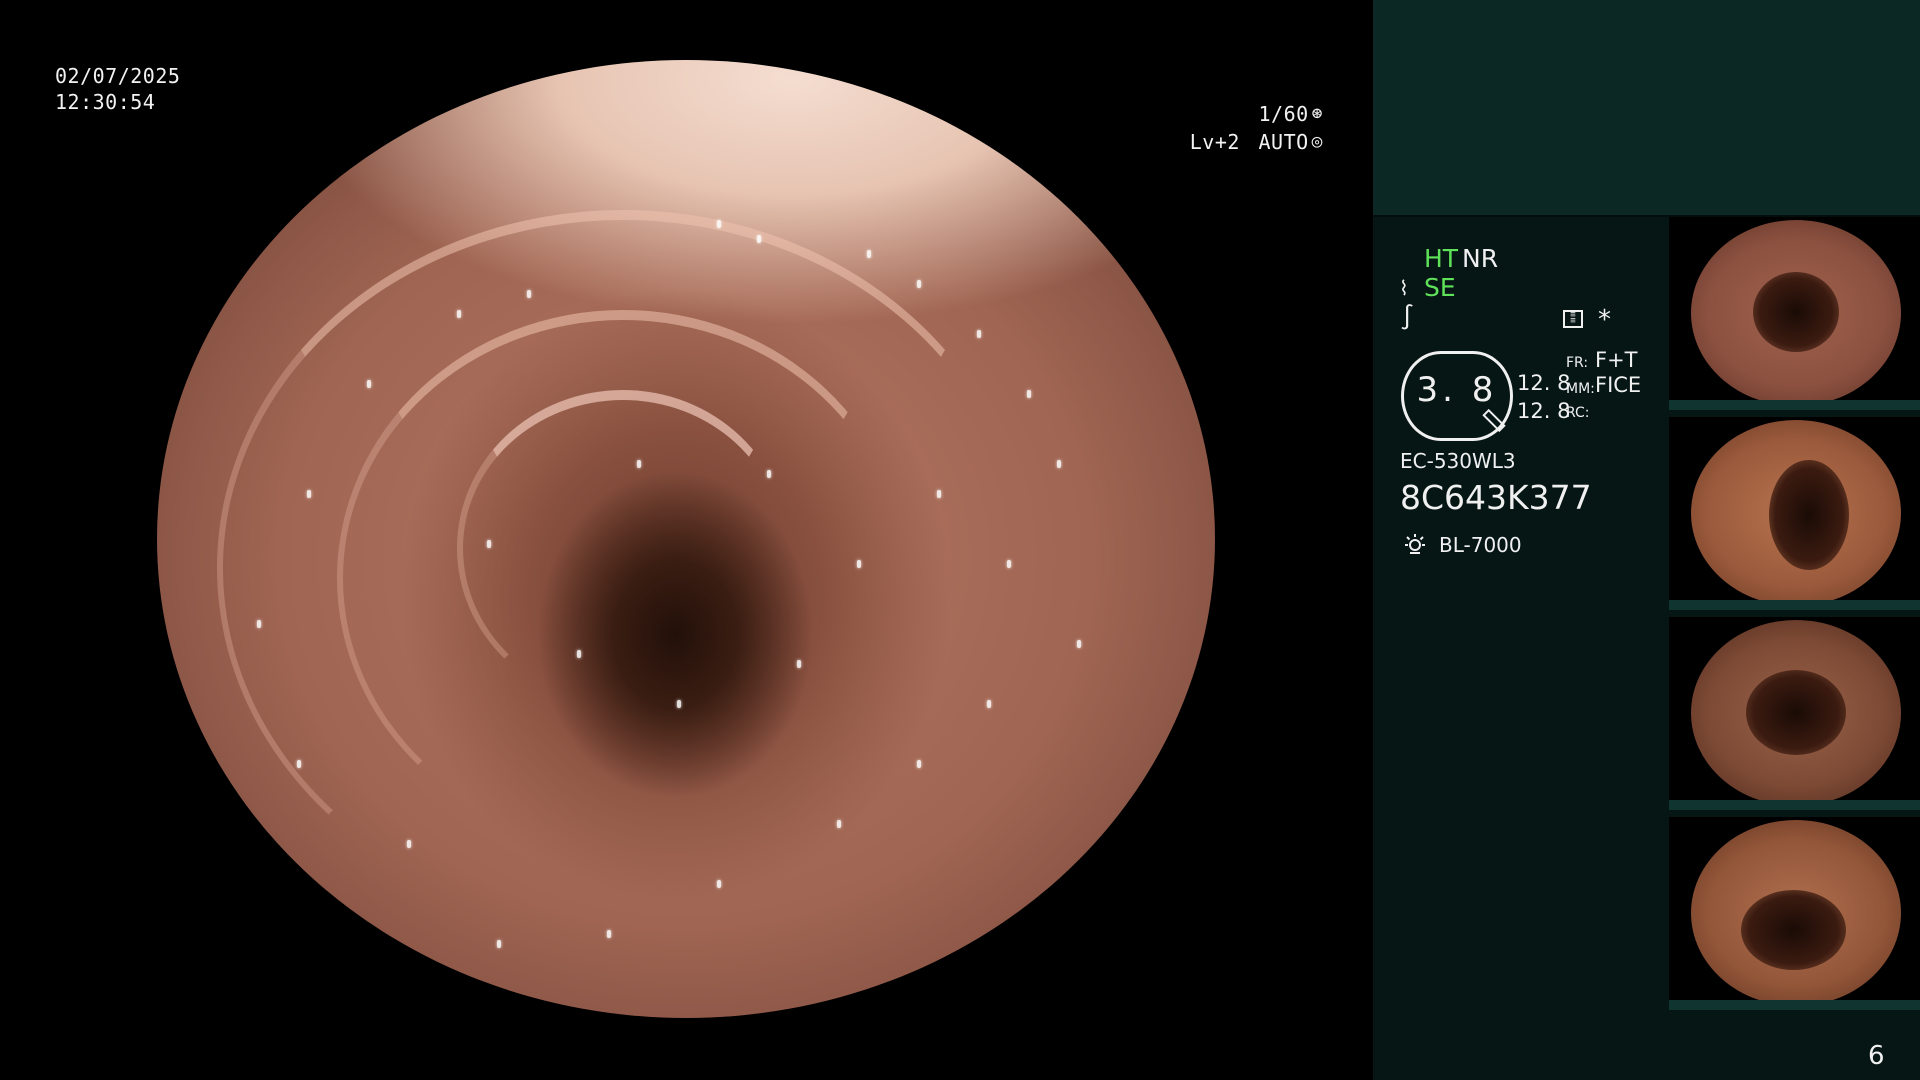 Image resolution: width=1920 pixels, height=1080 pixels. I want to click on freeze-icon: ∫, so click(1407, 317).